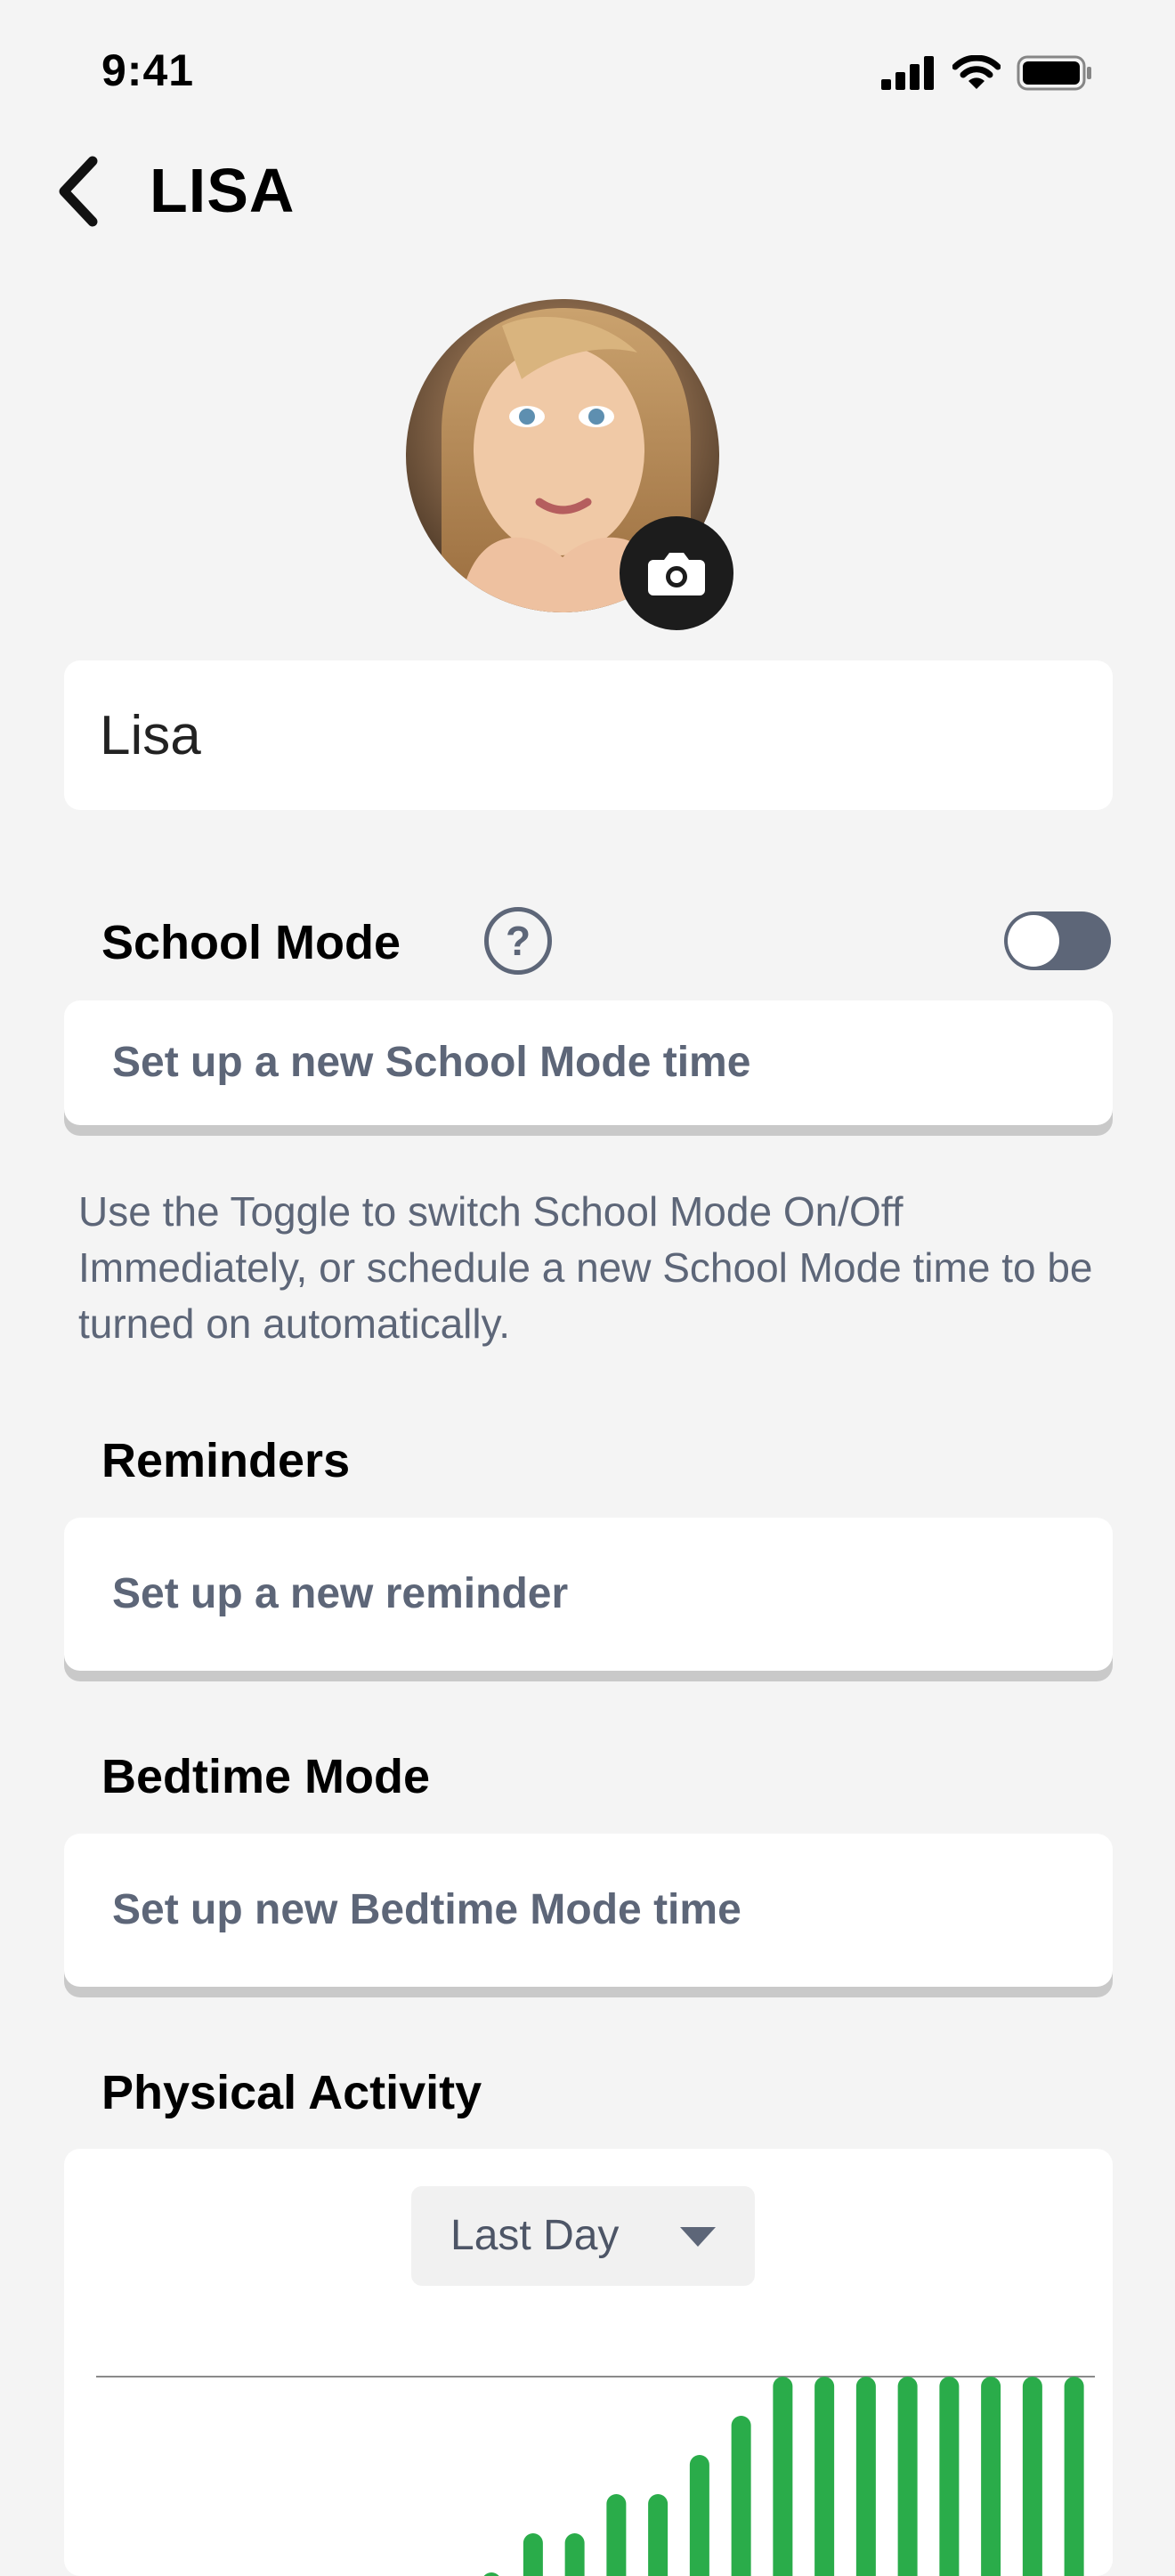 The image size is (1175, 2576). I want to click on bedtime-setup-row: Set up new Bedtime Mode time, so click(588, 1911).